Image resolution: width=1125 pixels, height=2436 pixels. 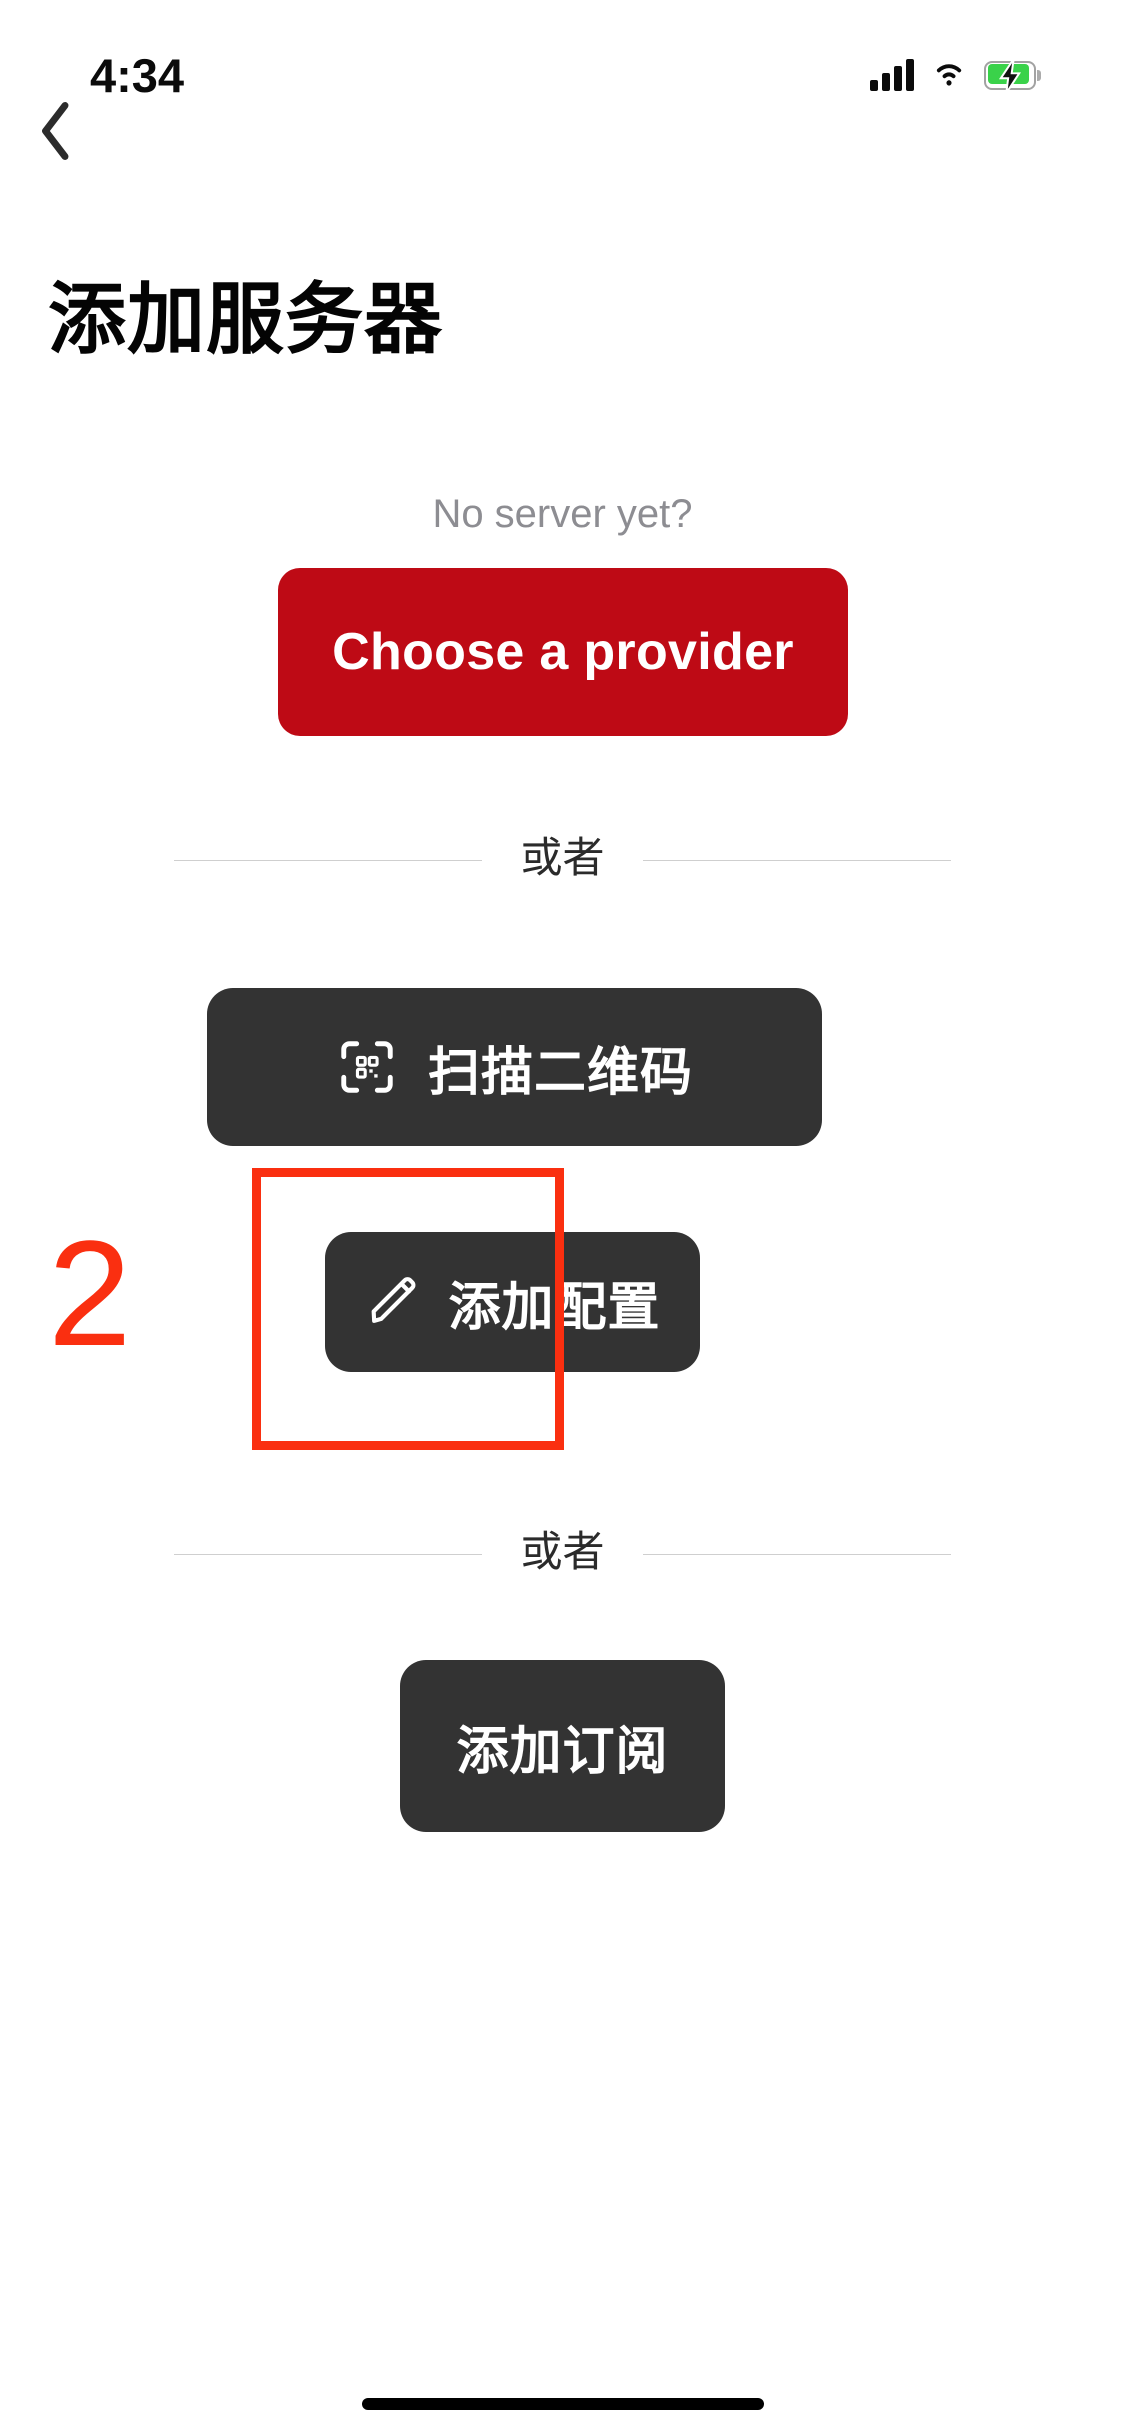 What do you see at coordinates (394, 1300) in the screenshot?
I see `pencil-icon` at bounding box center [394, 1300].